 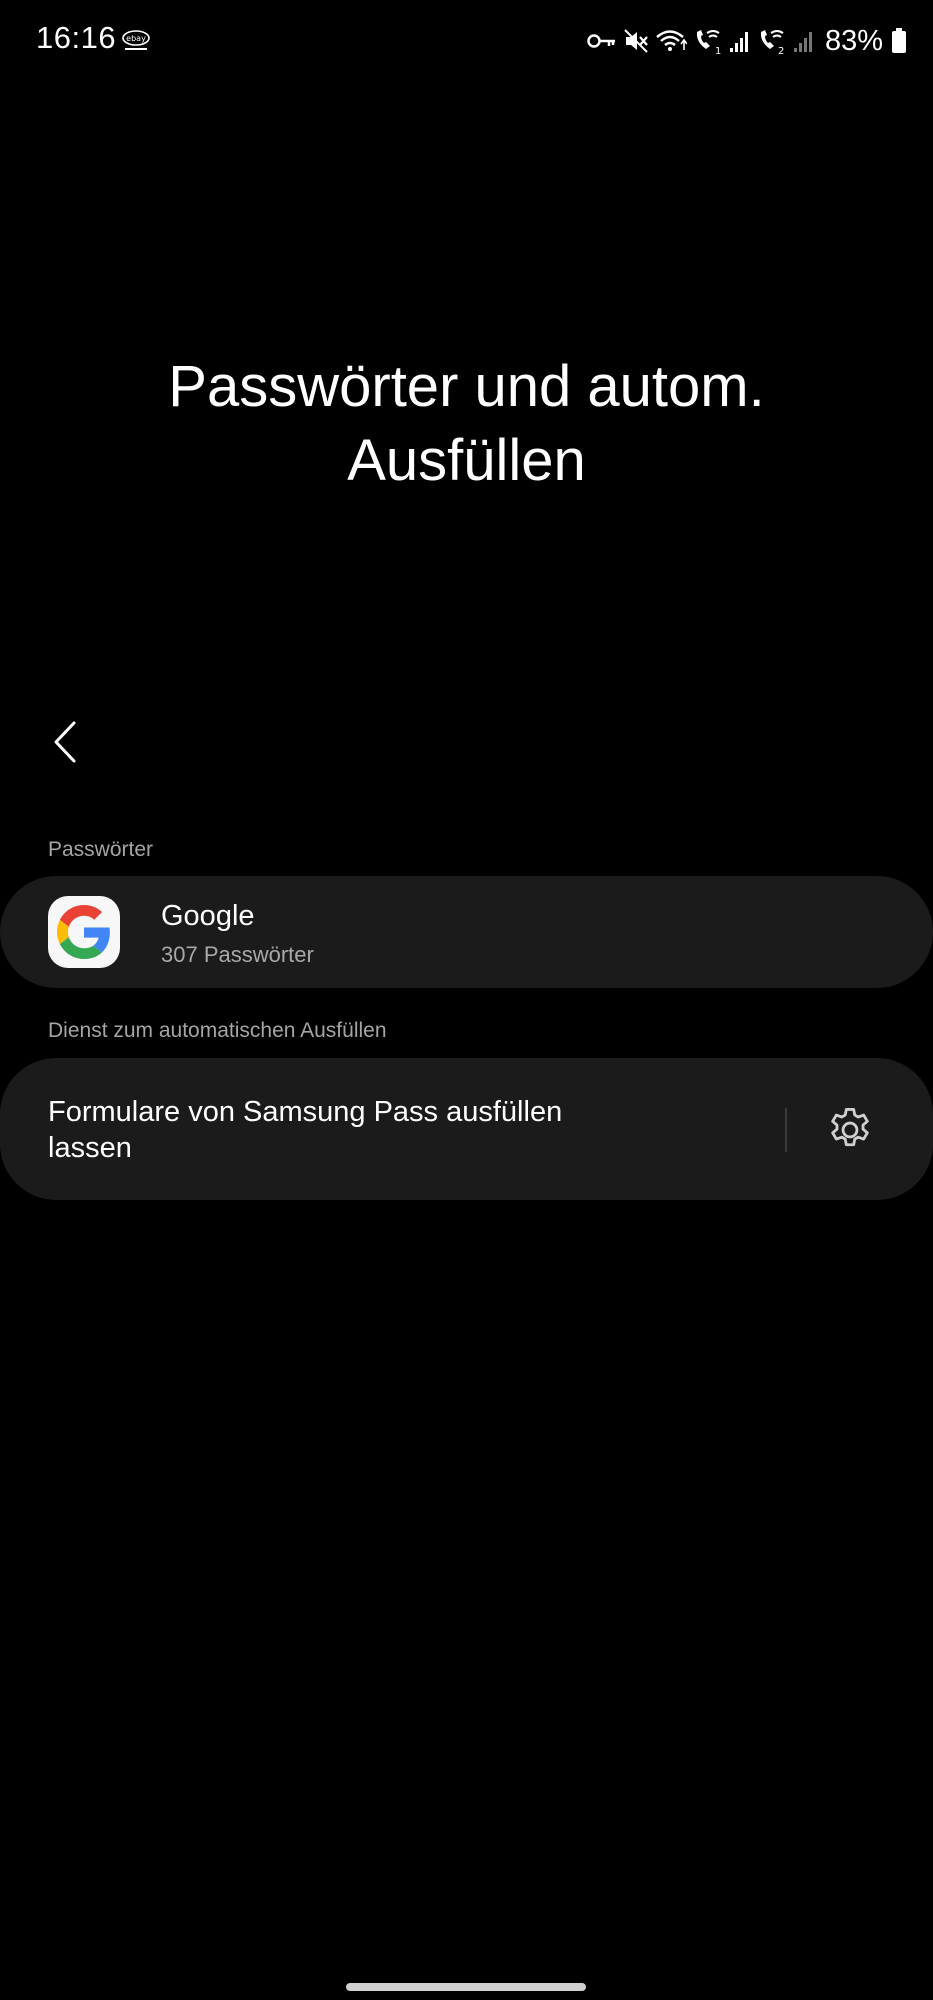 What do you see at coordinates (853, 40) in the screenshot?
I see `battery-percentage: 83%` at bounding box center [853, 40].